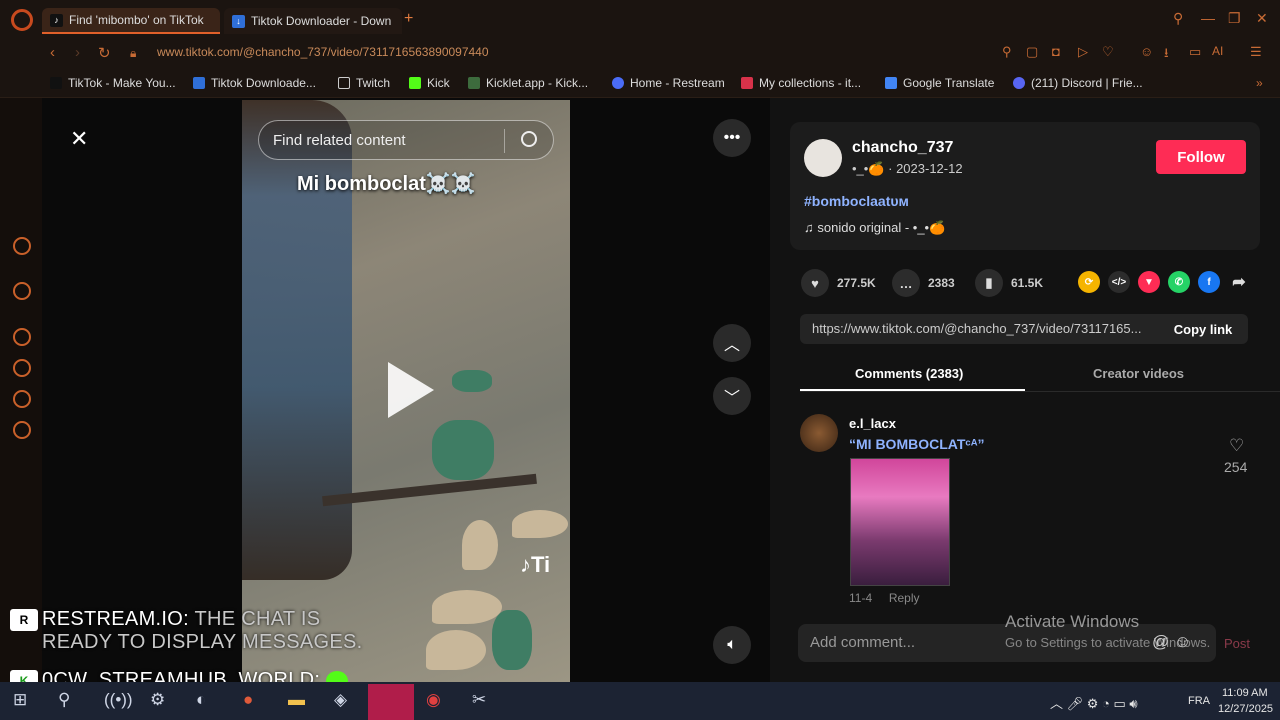 This screenshot has width=1280, height=720. Describe the element at coordinates (415, 83) in the screenshot. I see `kick-icon` at that location.